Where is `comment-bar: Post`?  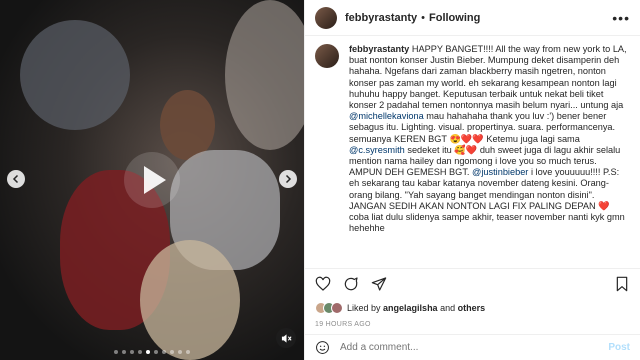
comment-bar: Post is located at coordinates (472, 347).